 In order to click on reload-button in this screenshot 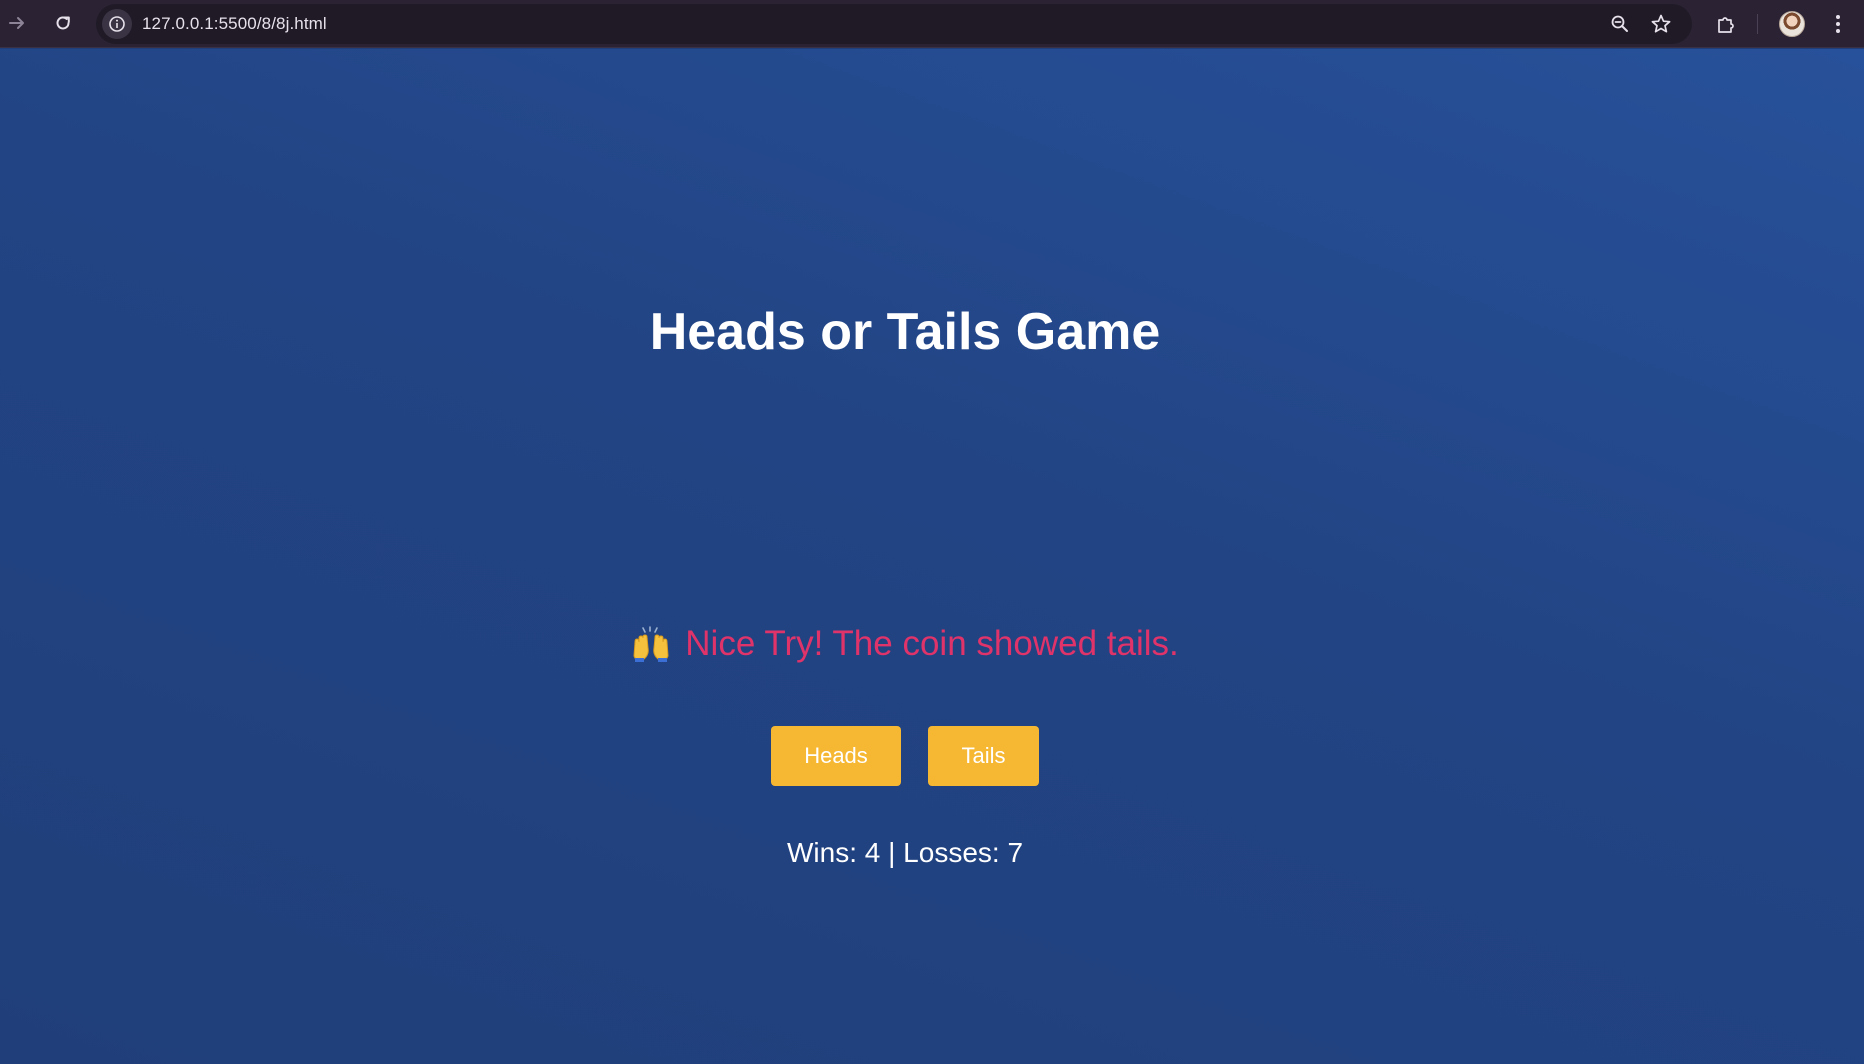, I will do `click(63, 23)`.